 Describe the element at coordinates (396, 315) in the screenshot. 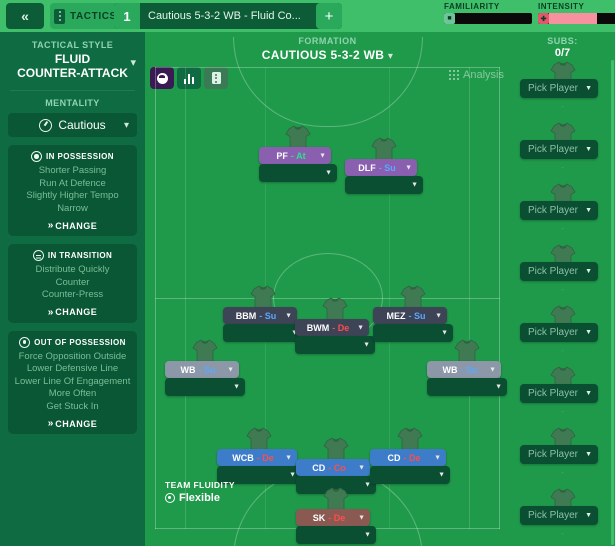

I see `role-abbrev: MEZ` at that location.